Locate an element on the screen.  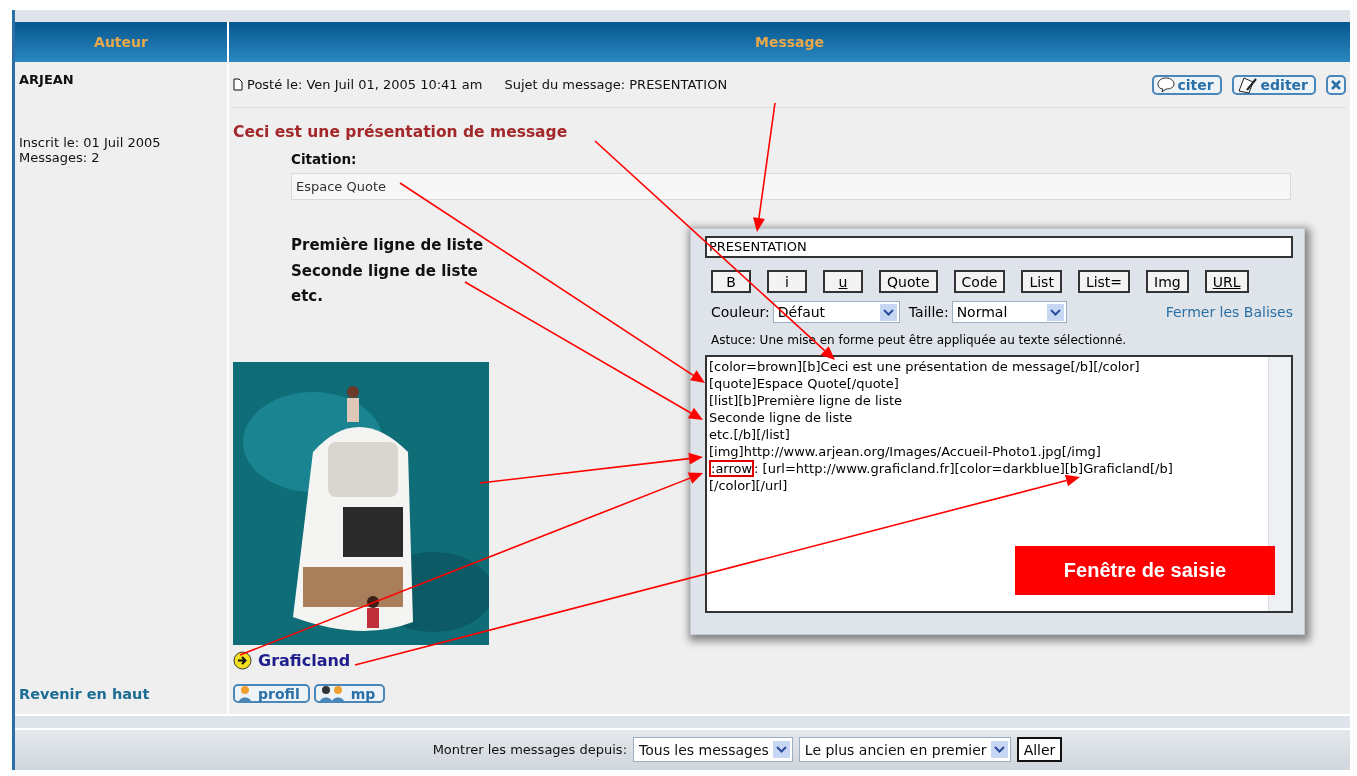
filter-label: Montrer les messages depuis: is located at coordinates (529, 749).